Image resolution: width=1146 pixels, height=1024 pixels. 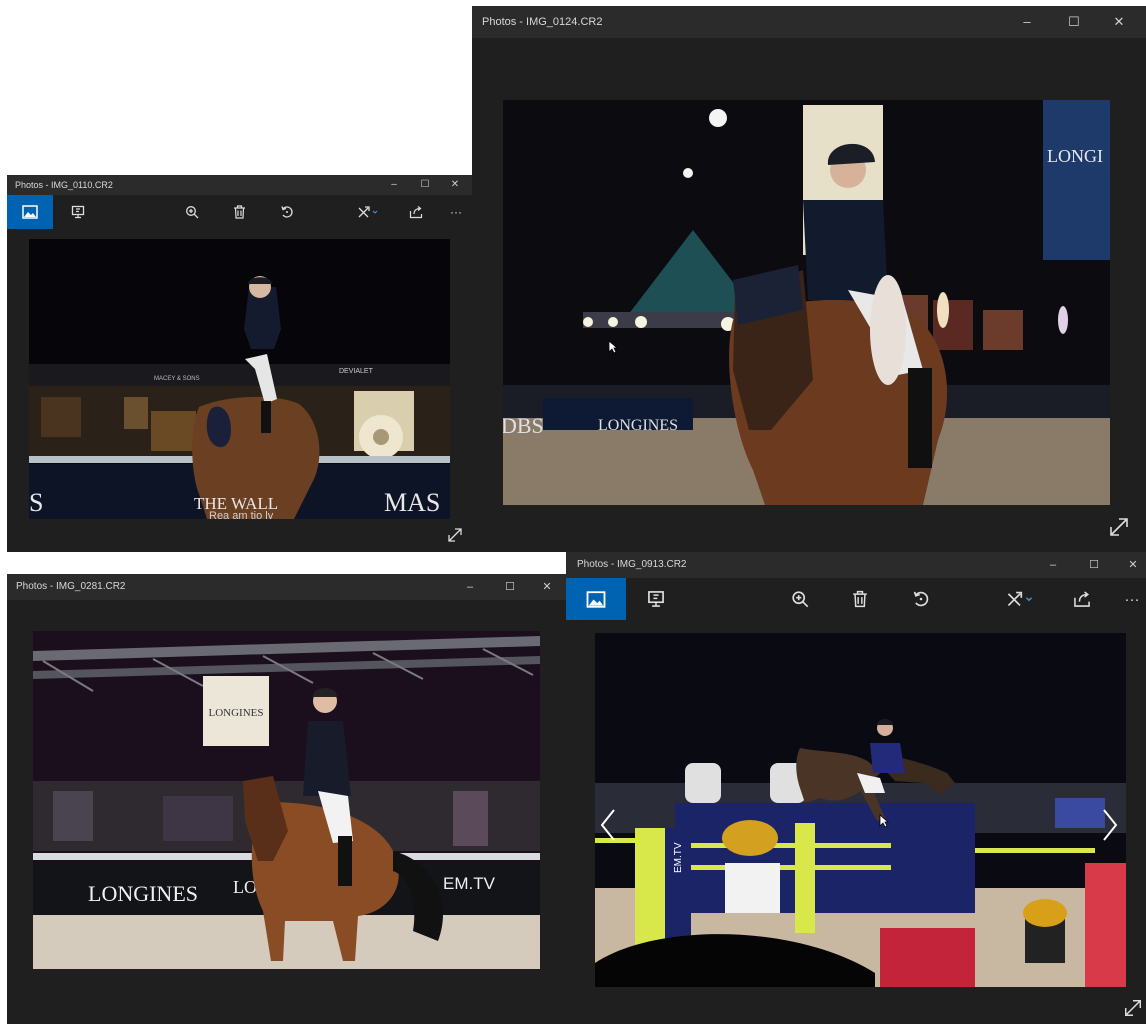 I want to click on fence-label-text: EM.TV, so click(x=678, y=857).